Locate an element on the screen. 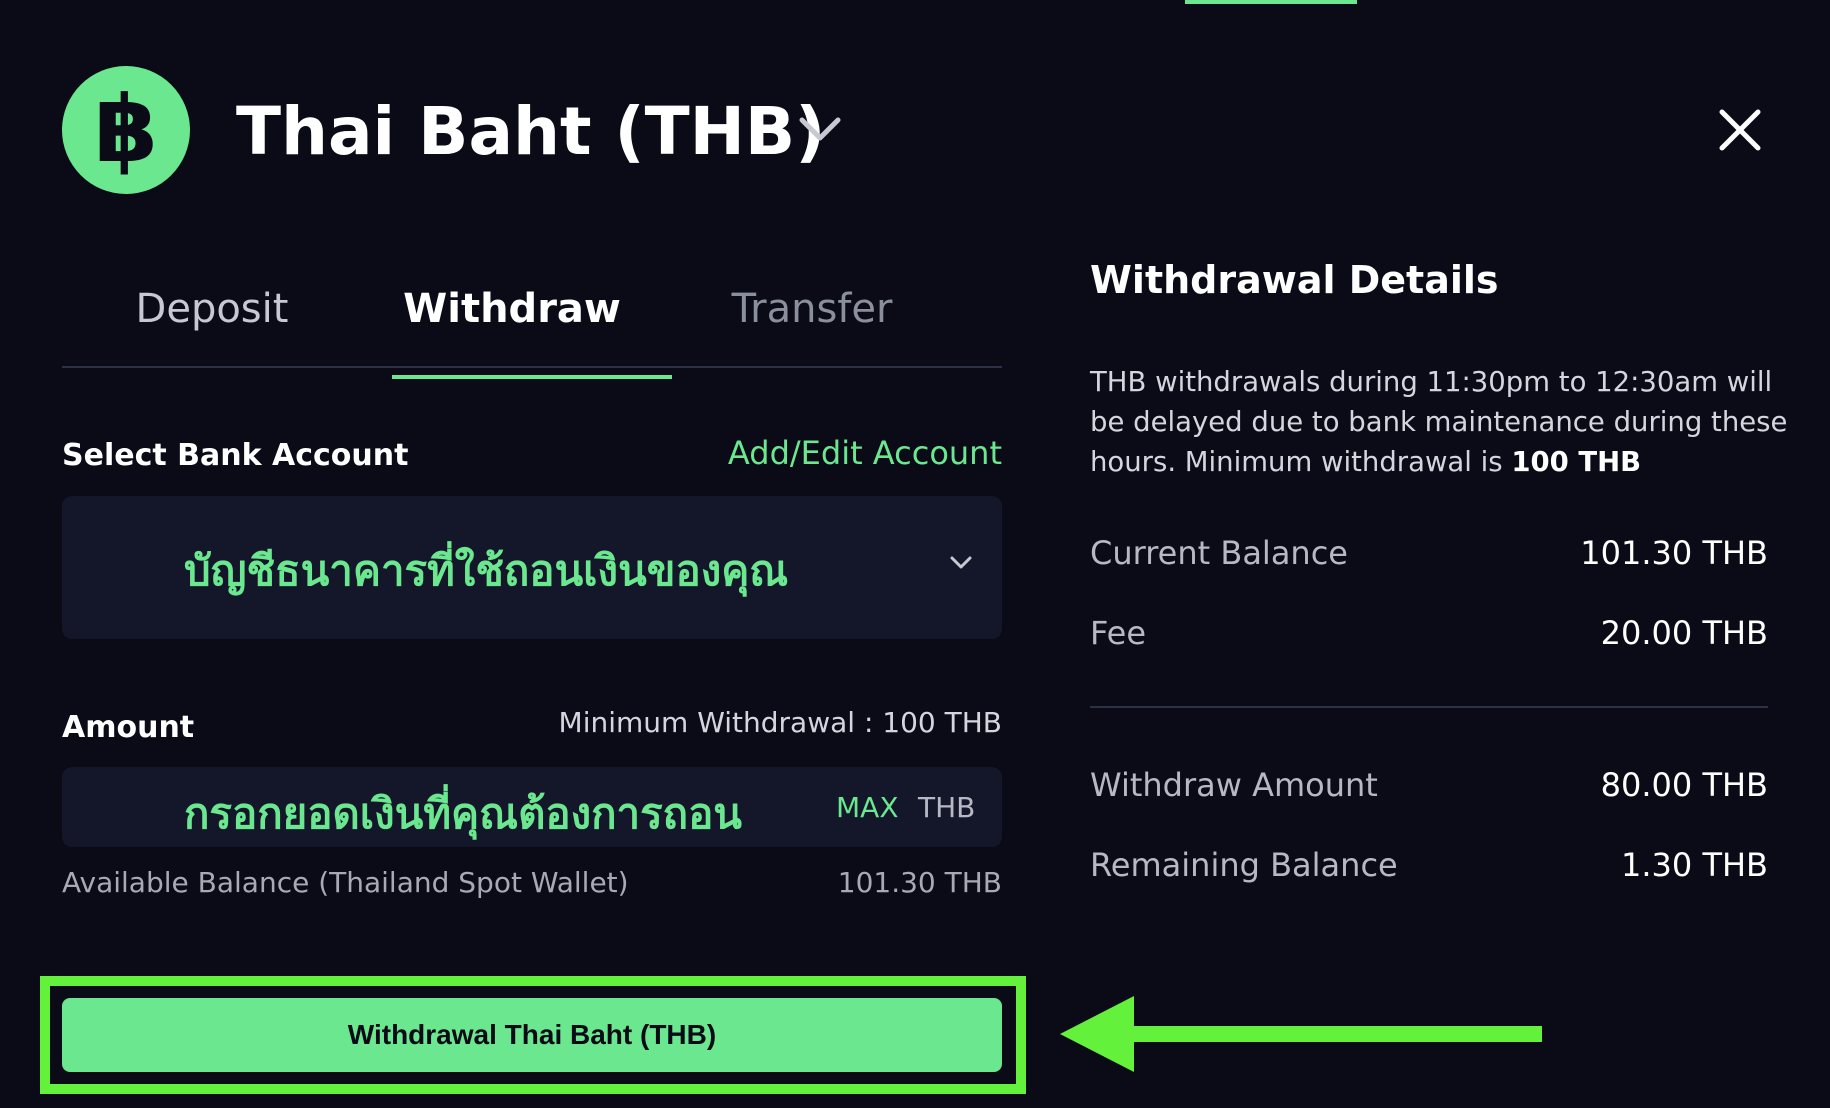 Image resolution: width=1830 pixels, height=1108 pixels. notice-minimum: 100 THB is located at coordinates (1576, 462).